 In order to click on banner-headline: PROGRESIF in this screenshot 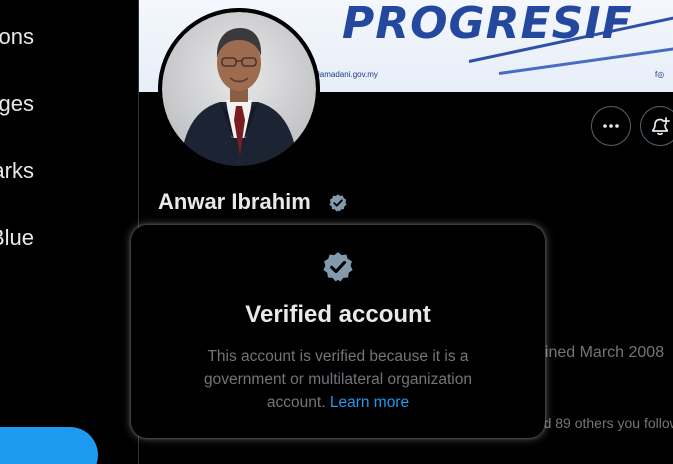, I will do `click(487, 24)`.